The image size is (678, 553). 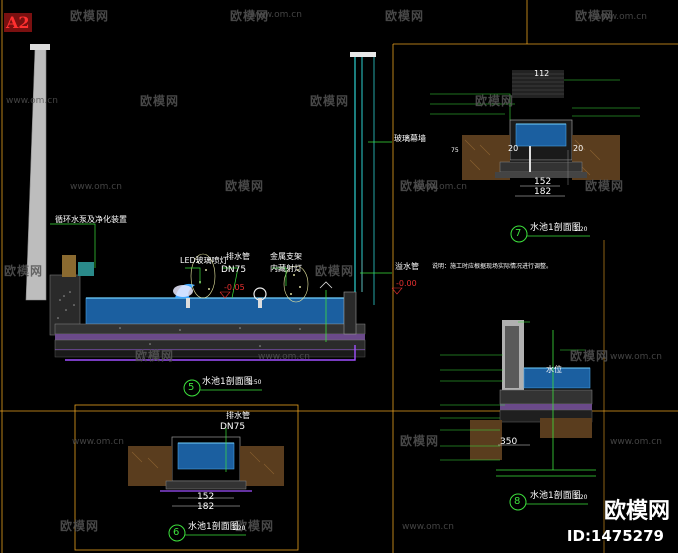 What do you see at coordinates (578, 148) in the screenshot?
I see `dim-20b: 20` at bounding box center [578, 148].